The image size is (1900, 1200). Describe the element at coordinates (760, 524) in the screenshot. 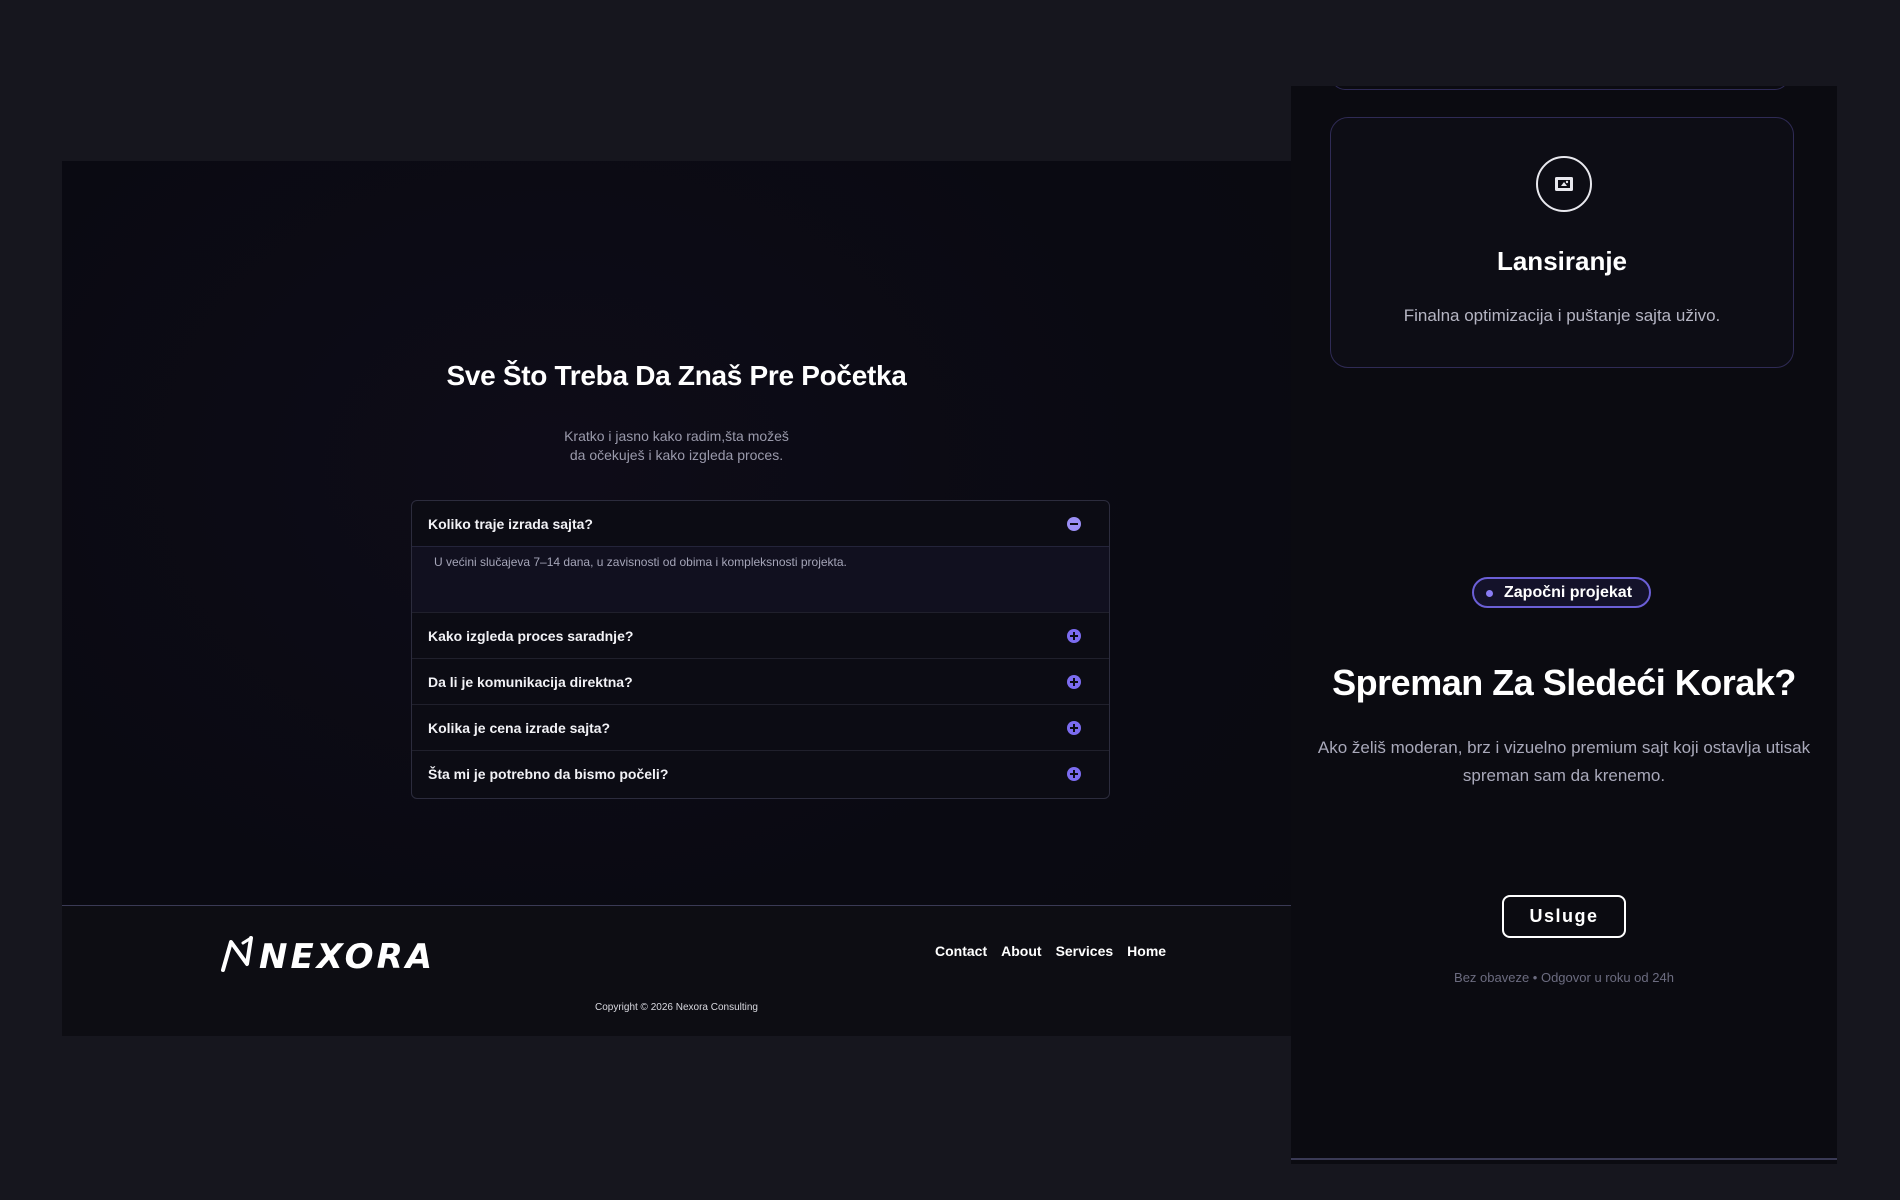

I see `faq-item-duration: Koliko traje izrada sajta?` at that location.